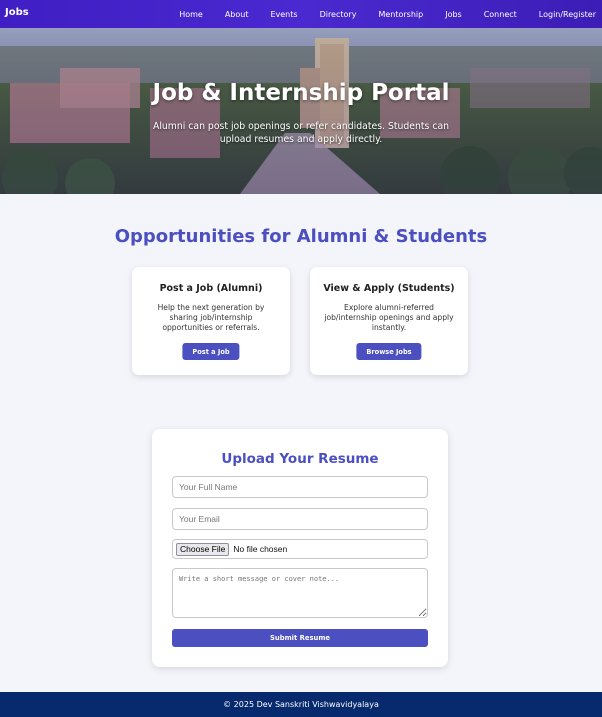 The image size is (602, 717). What do you see at coordinates (400, 14) in the screenshot?
I see `nav-link-mentorship: Mentorship` at bounding box center [400, 14].